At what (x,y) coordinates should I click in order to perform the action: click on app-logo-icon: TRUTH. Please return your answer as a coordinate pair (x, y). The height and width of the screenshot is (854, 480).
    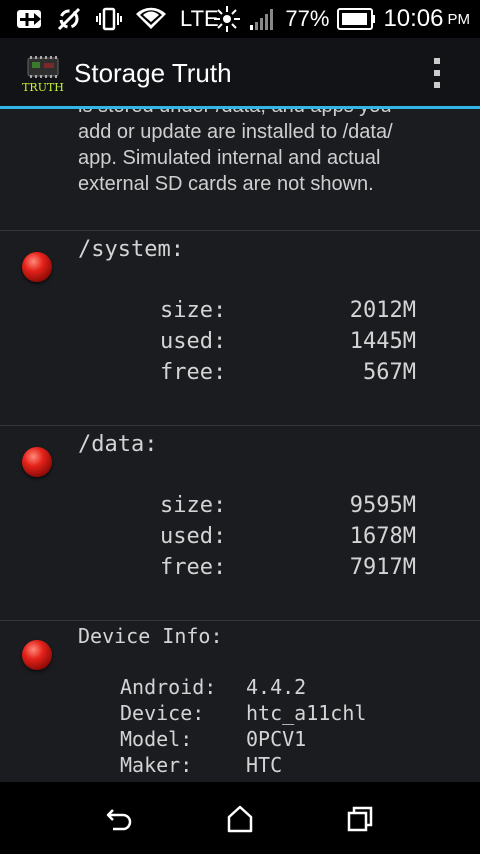
    Looking at the image, I should click on (43, 74).